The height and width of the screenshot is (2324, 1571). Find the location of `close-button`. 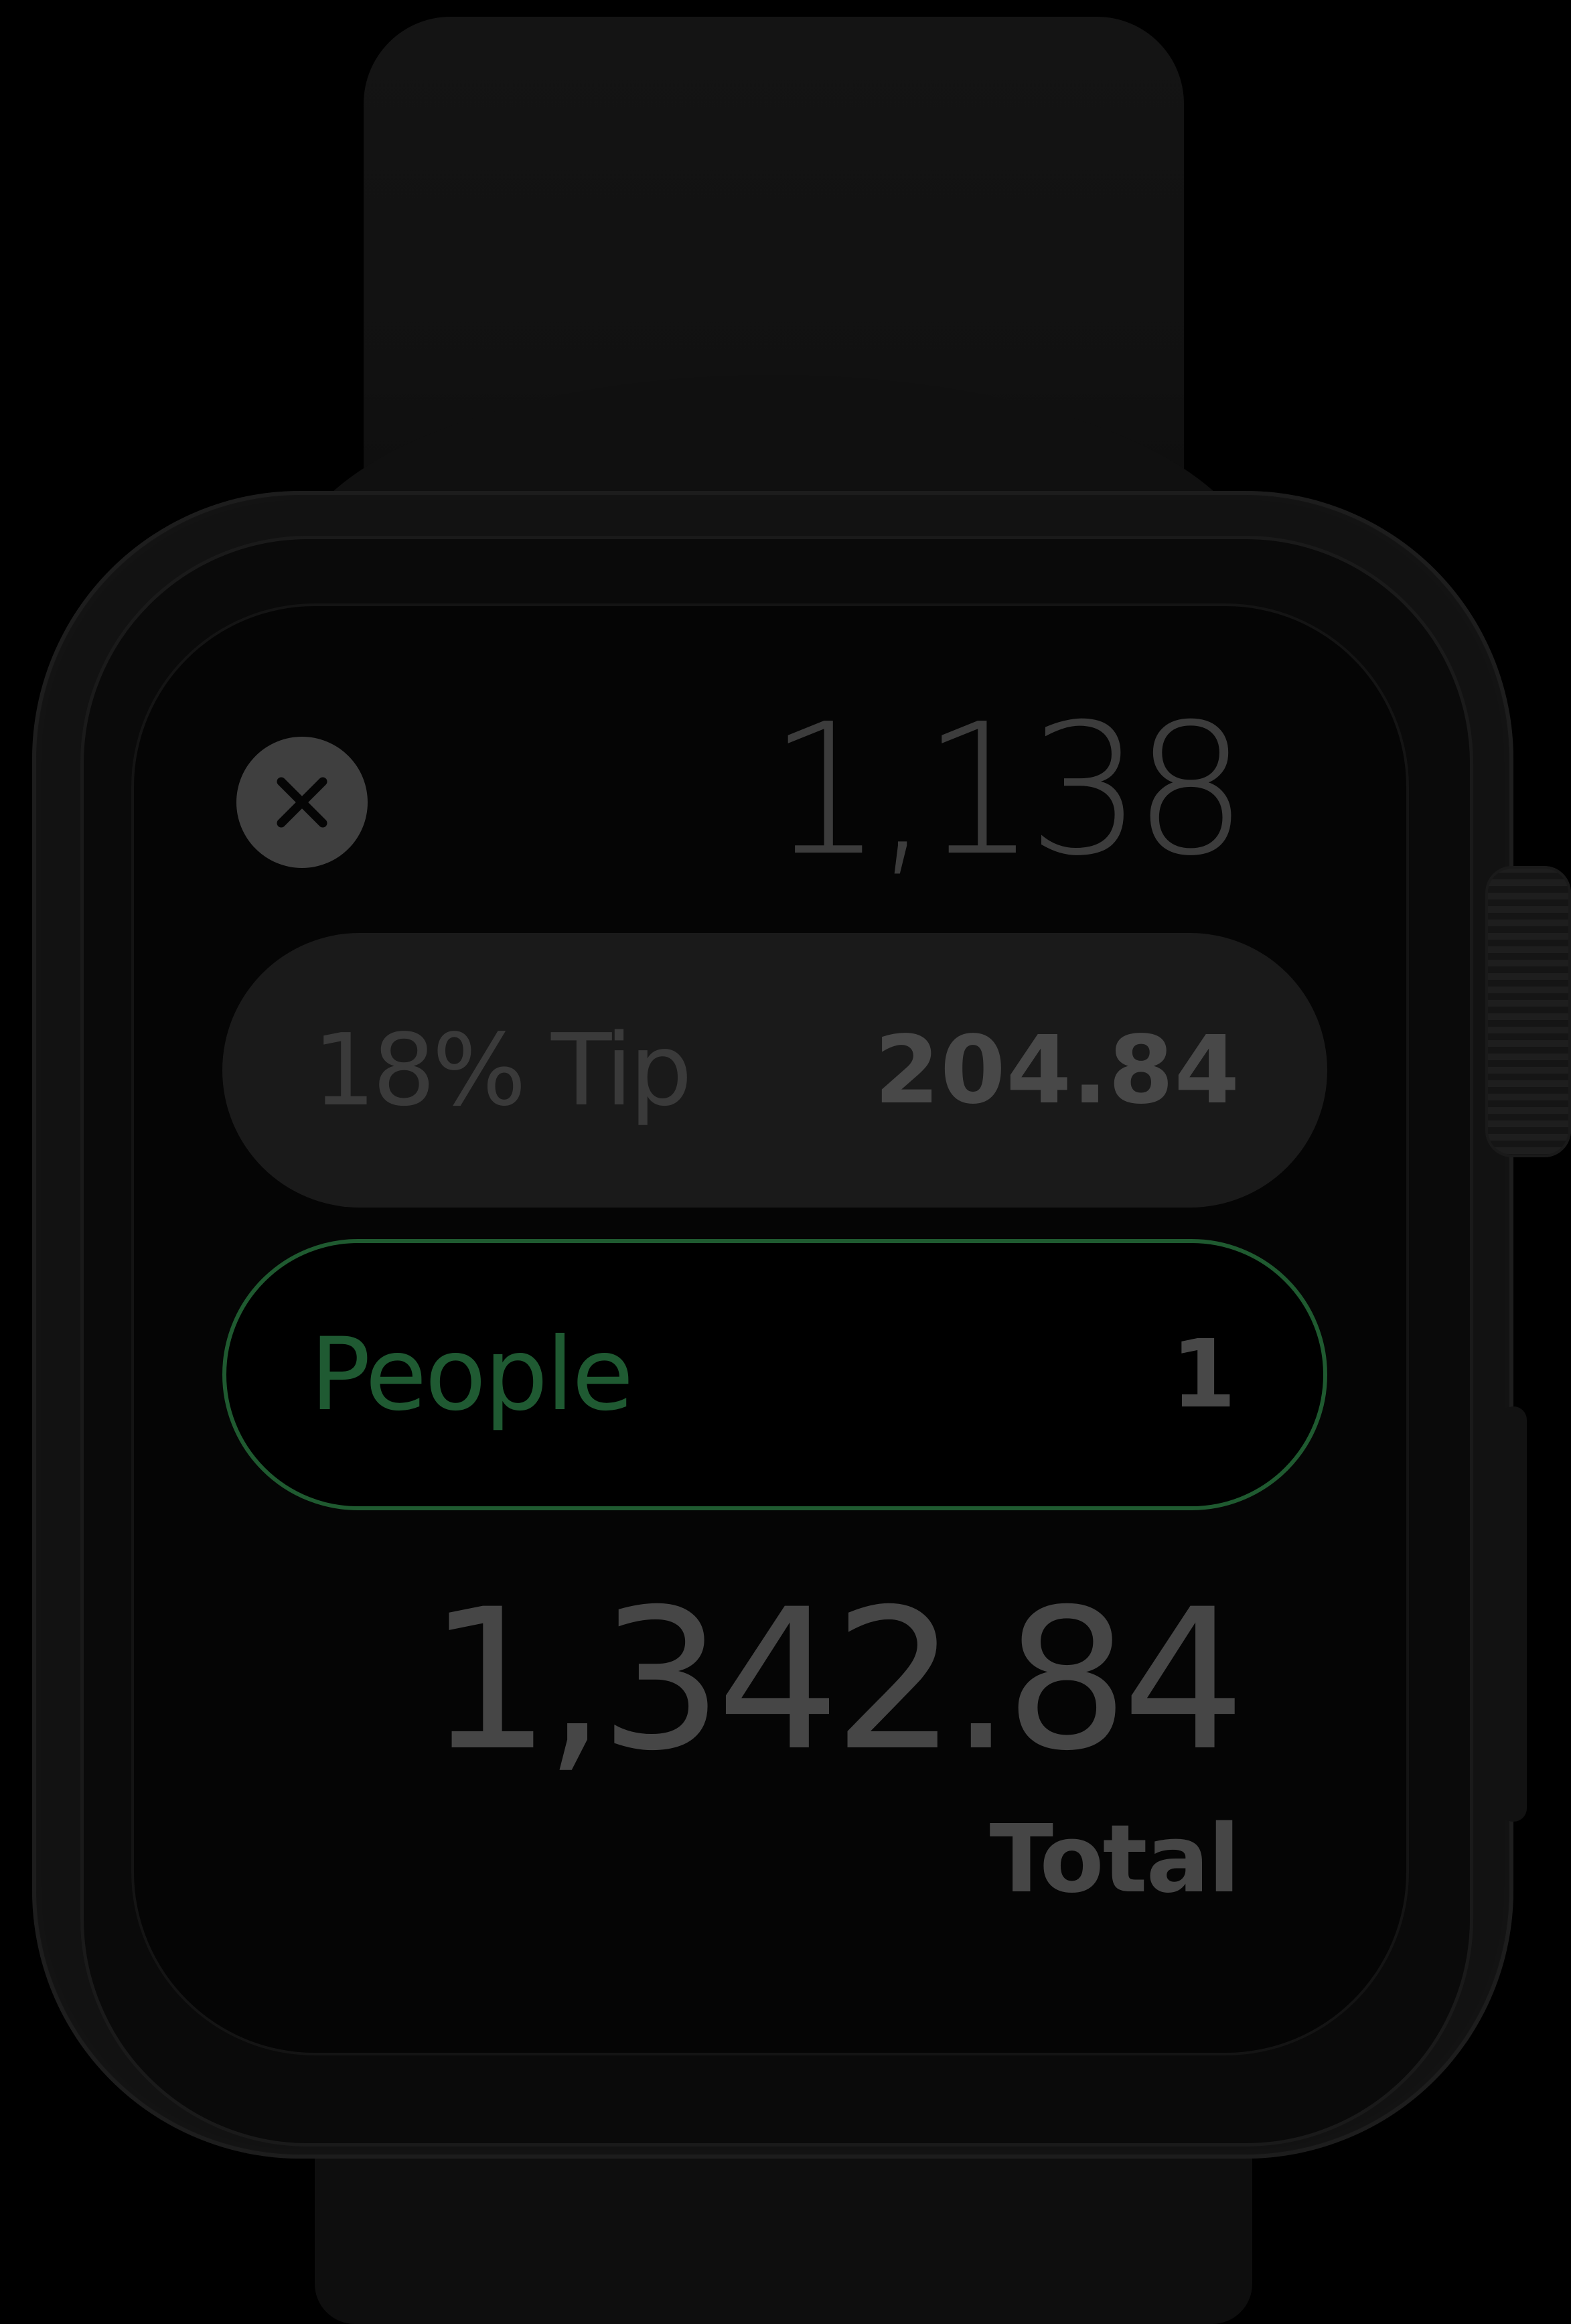

close-button is located at coordinates (302, 802).